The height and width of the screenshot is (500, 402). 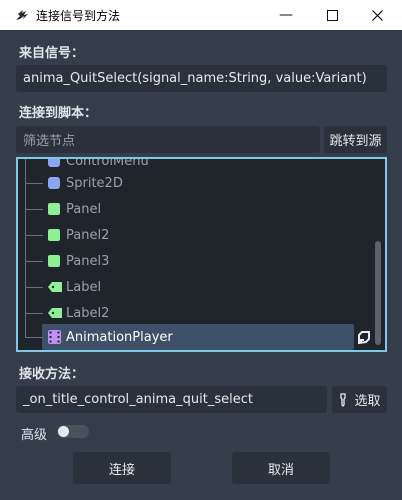 What do you see at coordinates (201, 261) in the screenshot?
I see `tree-row: Panel3` at bounding box center [201, 261].